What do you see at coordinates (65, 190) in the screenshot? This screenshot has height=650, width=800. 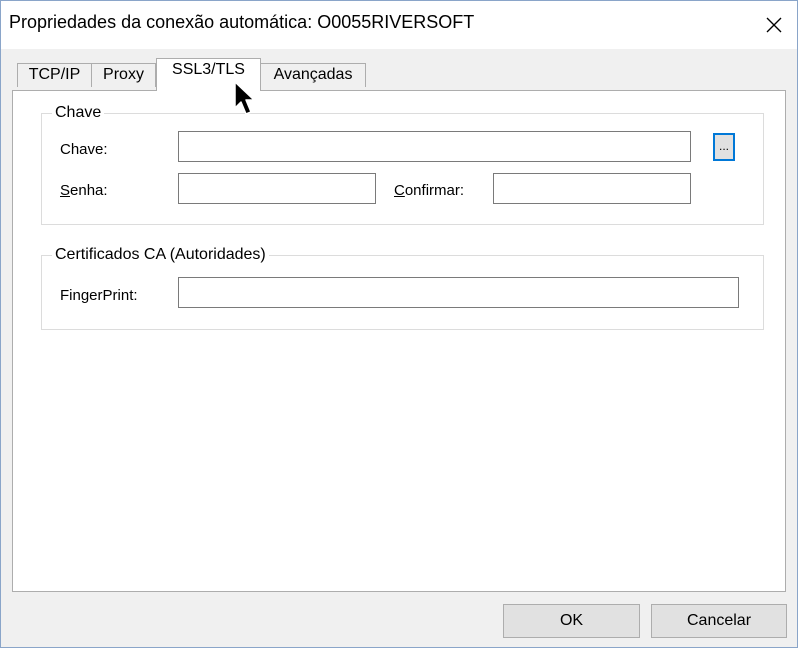 I see `senha-accelerator: S` at bounding box center [65, 190].